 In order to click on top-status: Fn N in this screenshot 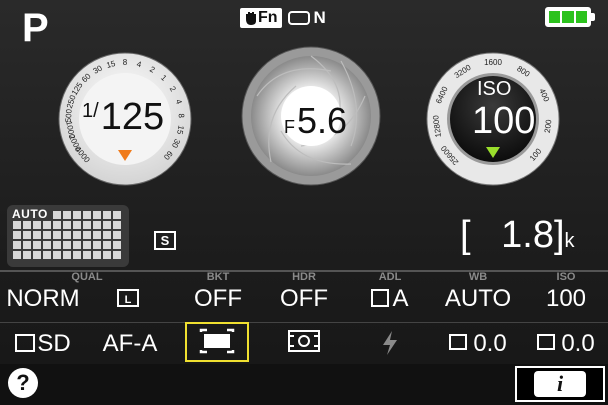, I will do `click(283, 18)`.